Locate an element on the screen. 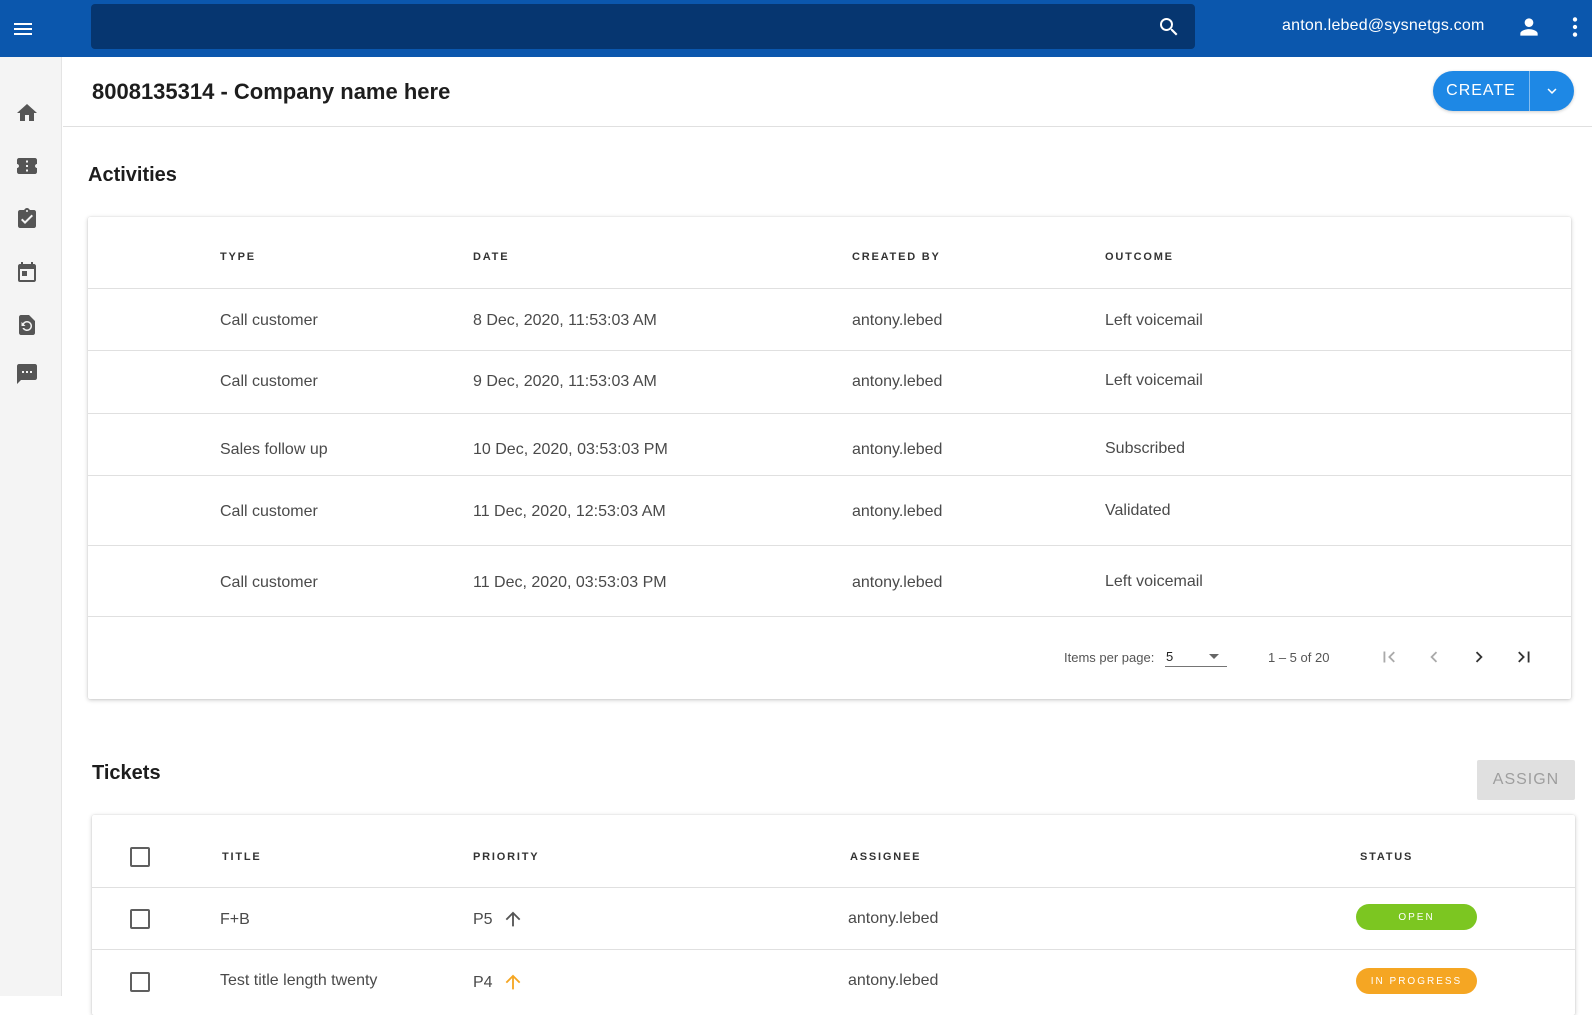 The image size is (1592, 1015). assignment-icon is located at coordinates (27, 219).